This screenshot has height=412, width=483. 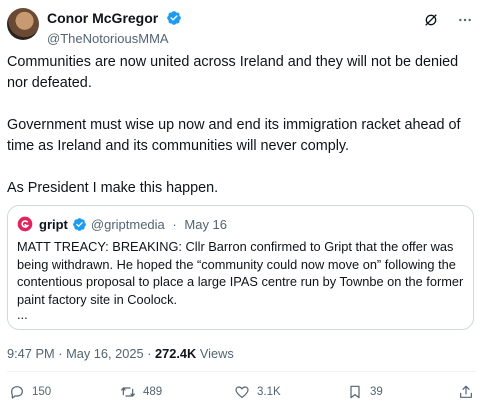 What do you see at coordinates (205, 224) in the screenshot?
I see `quote-date: May 16` at bounding box center [205, 224].